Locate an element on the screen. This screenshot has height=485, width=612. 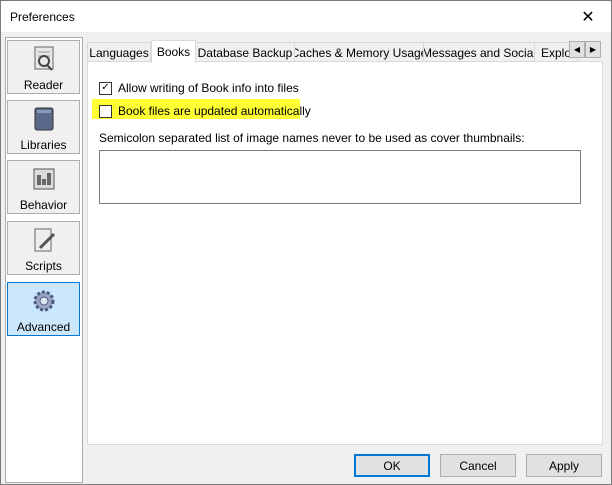
sidebar-item-advanced: Advanced is located at coordinates (43, 309).